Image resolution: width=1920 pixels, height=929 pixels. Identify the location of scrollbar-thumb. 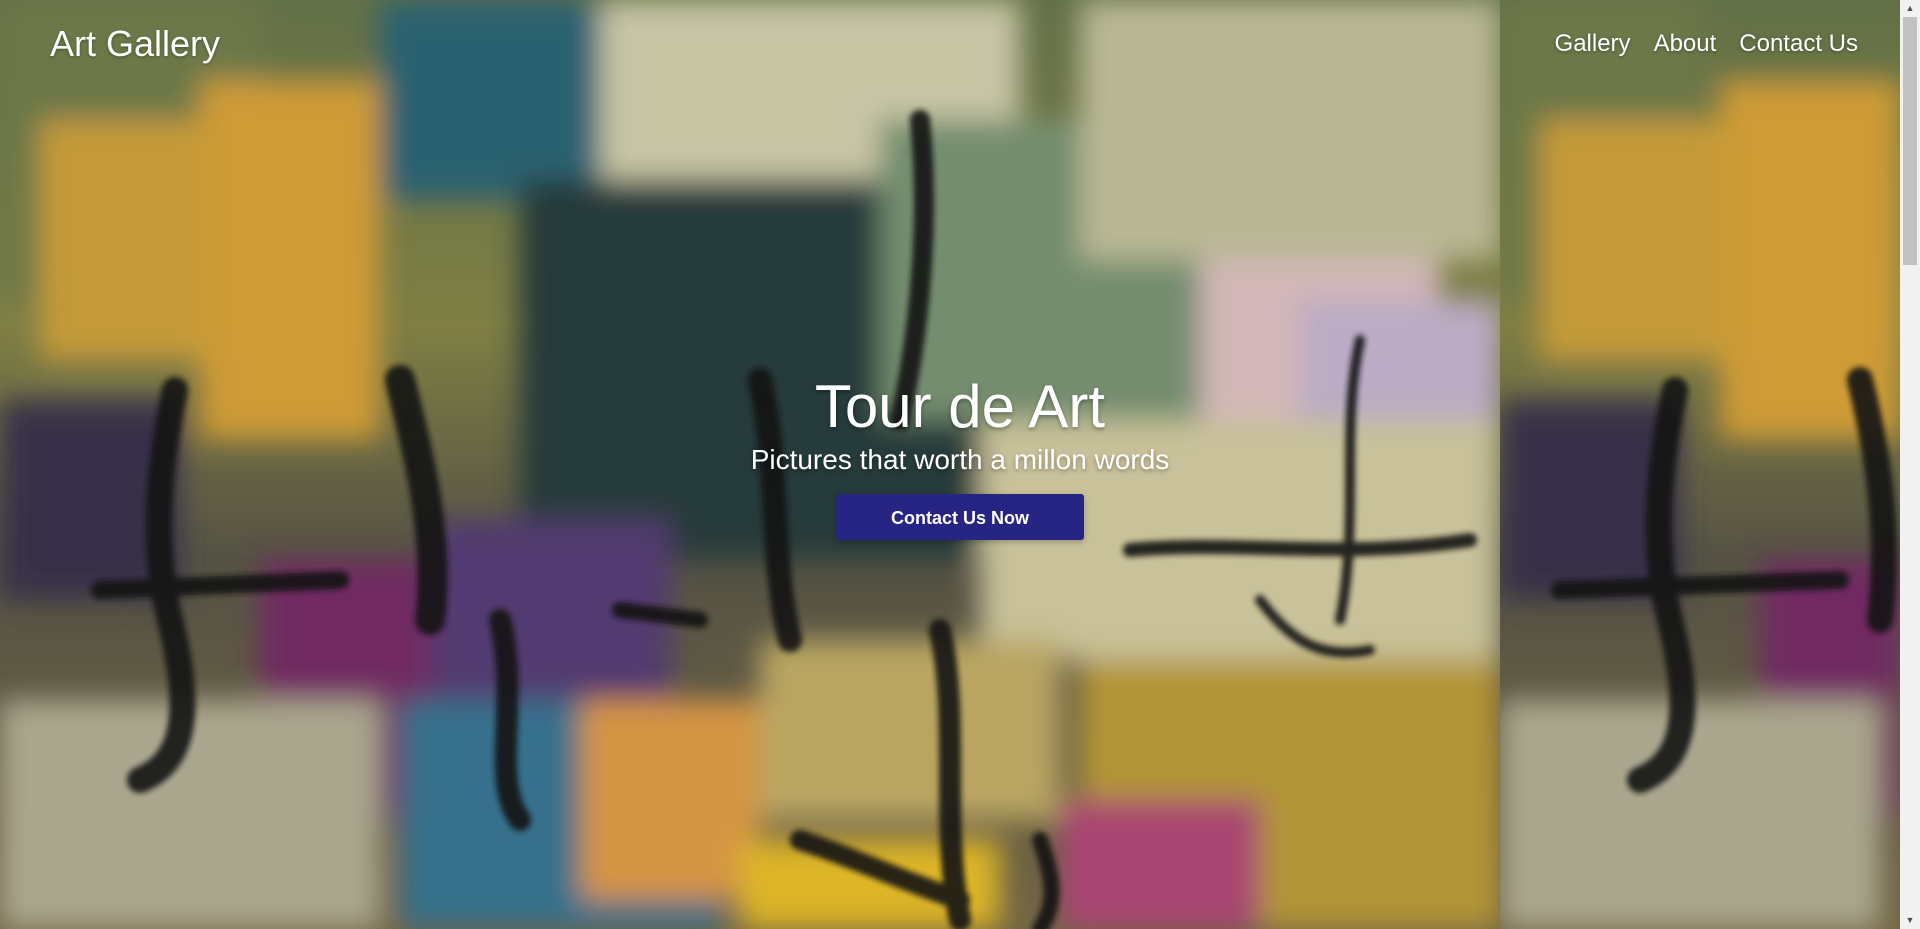
(1910, 141).